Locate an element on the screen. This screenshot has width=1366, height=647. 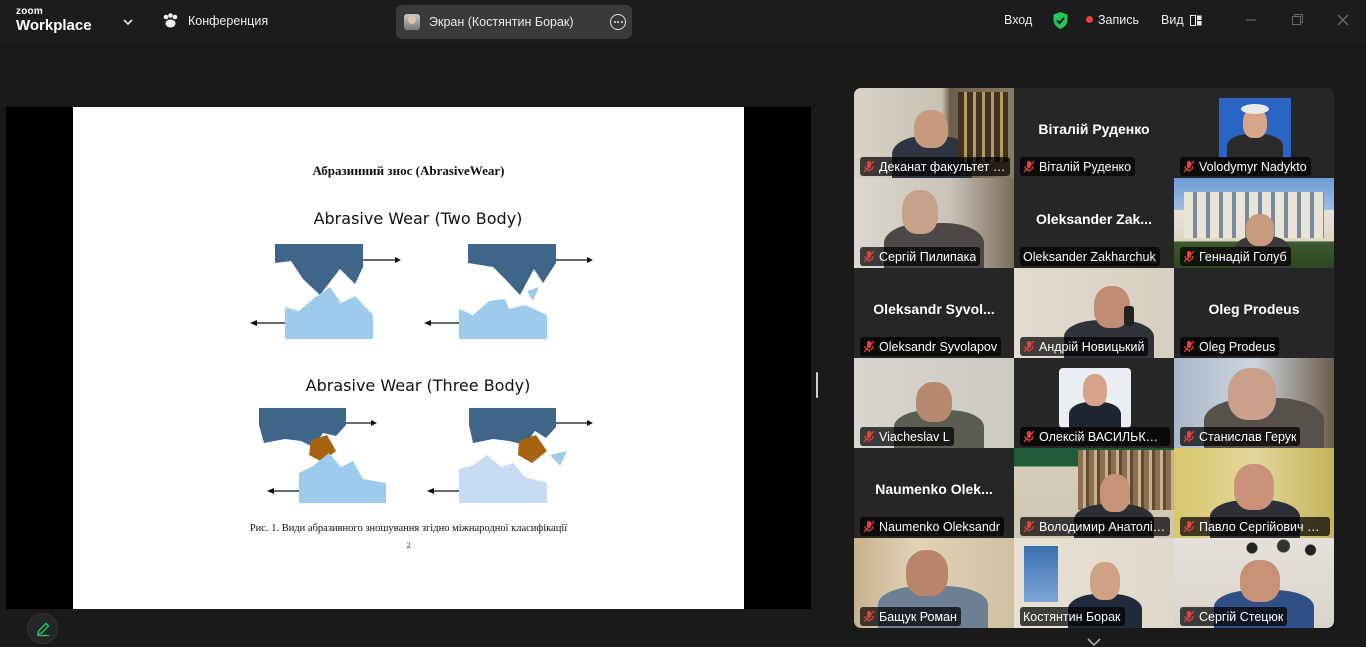
participant-nametag: Oleksander Zakharchuk is located at coordinates (1090, 256).